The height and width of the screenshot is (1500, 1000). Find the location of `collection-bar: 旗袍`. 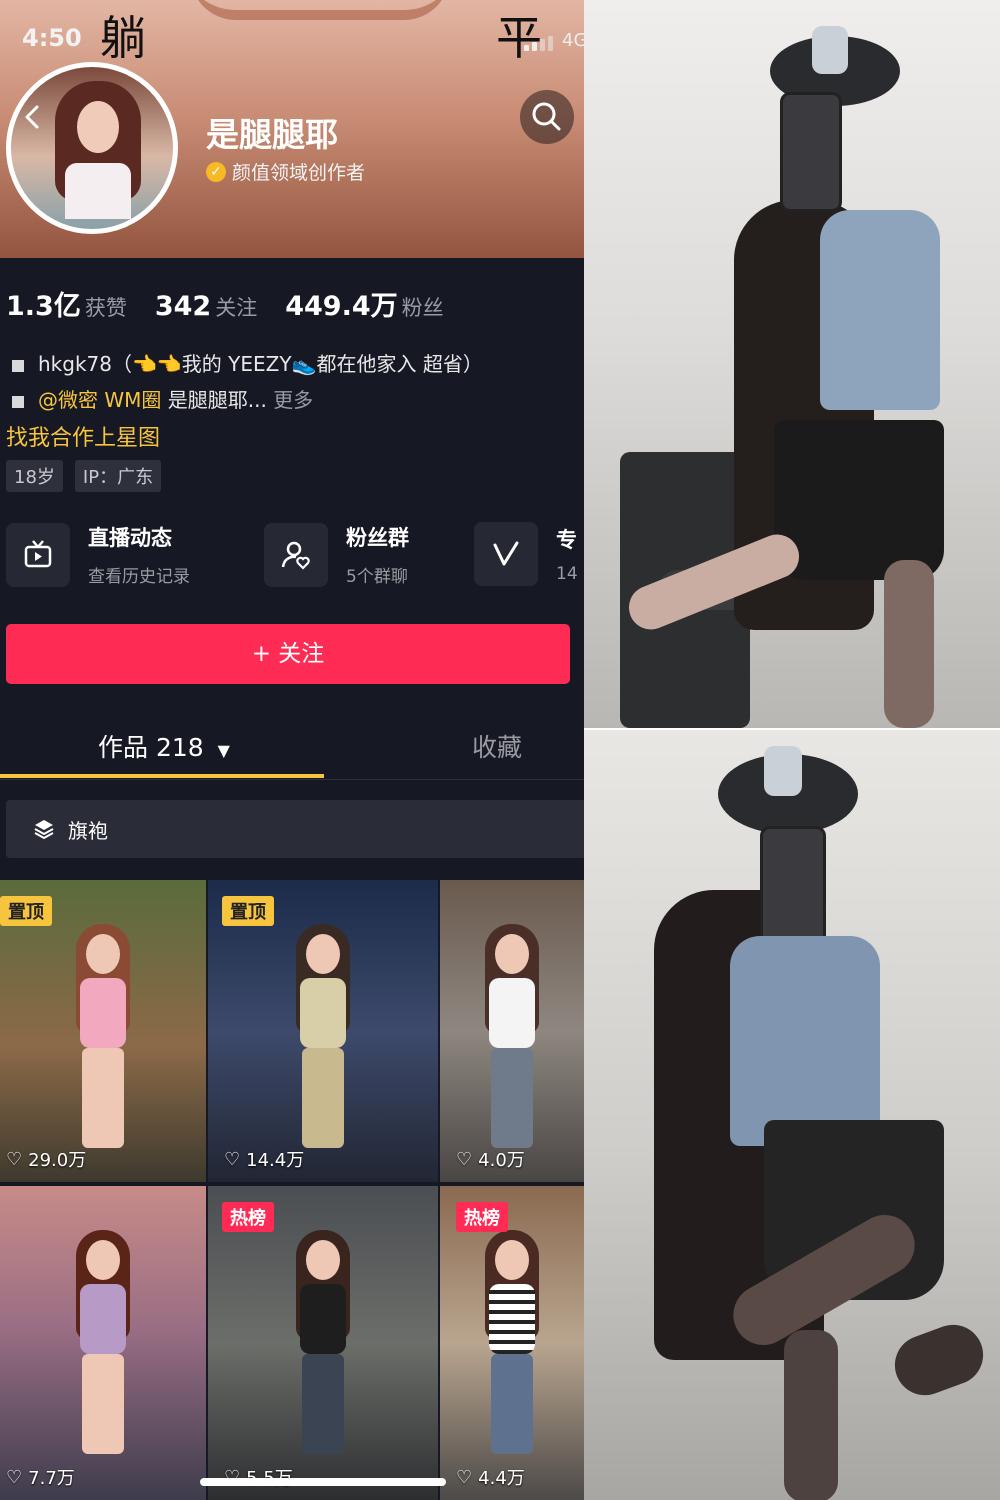

collection-bar: 旗袍 is located at coordinates (295, 829).